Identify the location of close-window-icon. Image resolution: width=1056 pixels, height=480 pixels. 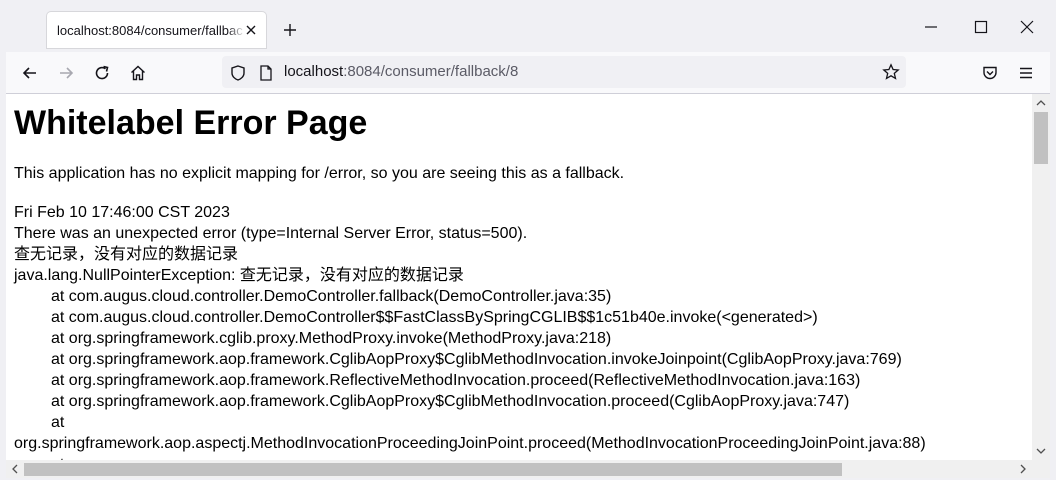
(1027, 27).